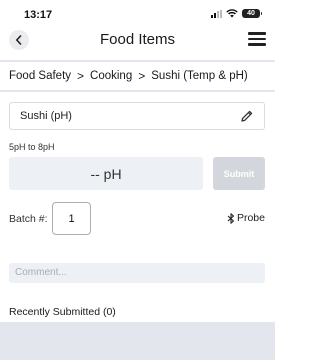 The height and width of the screenshot is (360, 320). I want to click on ph-reading-placeholder: -- pH, so click(106, 173).